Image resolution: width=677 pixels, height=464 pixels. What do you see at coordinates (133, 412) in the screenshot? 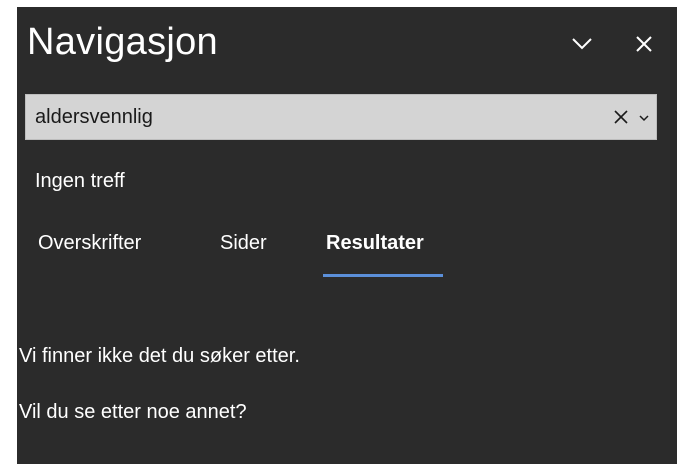
I see `search-again-prompt: Vil du se etter noe annet?` at bounding box center [133, 412].